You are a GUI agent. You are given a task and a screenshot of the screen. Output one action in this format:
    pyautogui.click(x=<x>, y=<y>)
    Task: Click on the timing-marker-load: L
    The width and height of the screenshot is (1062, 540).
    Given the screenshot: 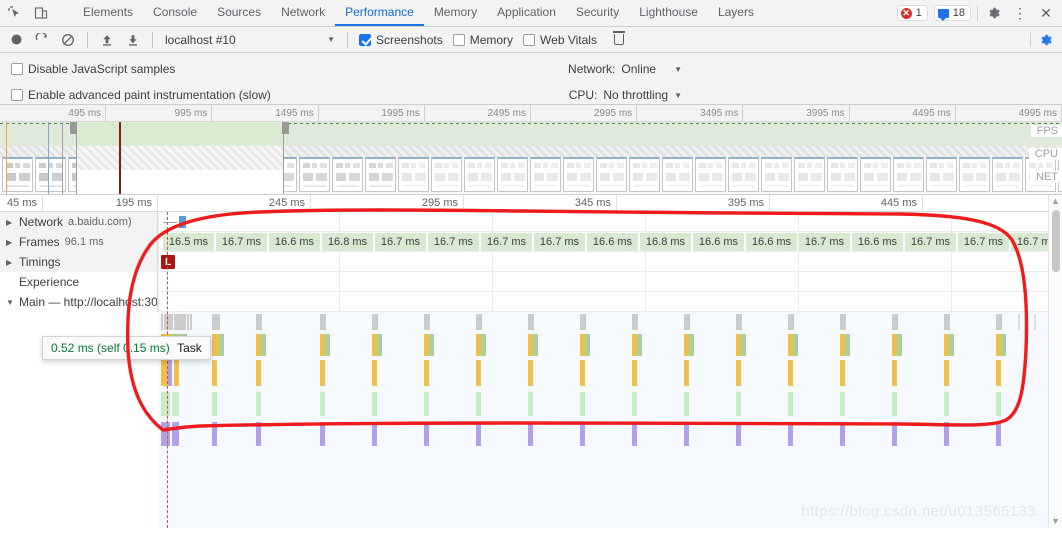 What is the action you would take?
    pyautogui.click(x=168, y=262)
    